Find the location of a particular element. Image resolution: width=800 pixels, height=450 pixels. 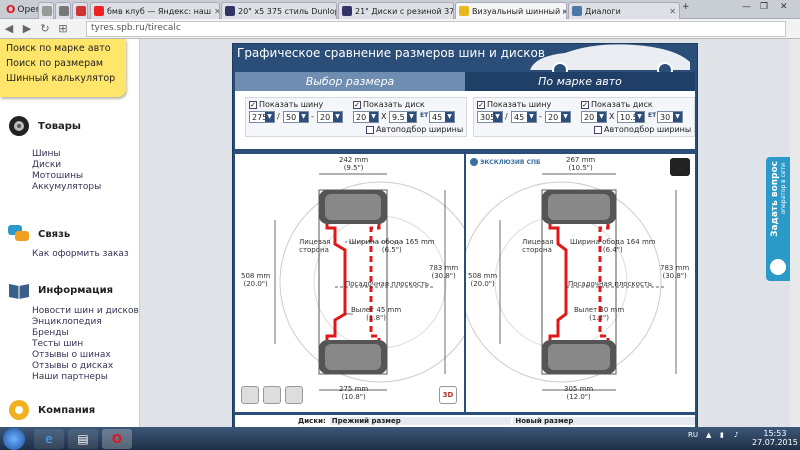

clock: 15:53 27.07.2015 is located at coordinates (775, 438).